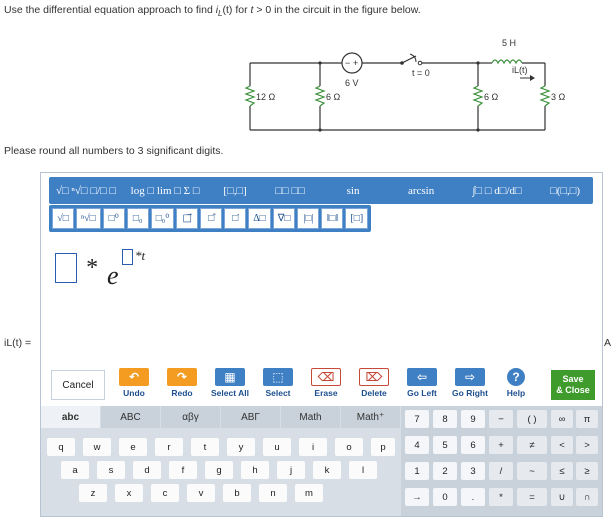 This screenshot has height=528, width=614. What do you see at coordinates (63, 218) in the screenshot?
I see `template-sqrt-button: √□` at bounding box center [63, 218].